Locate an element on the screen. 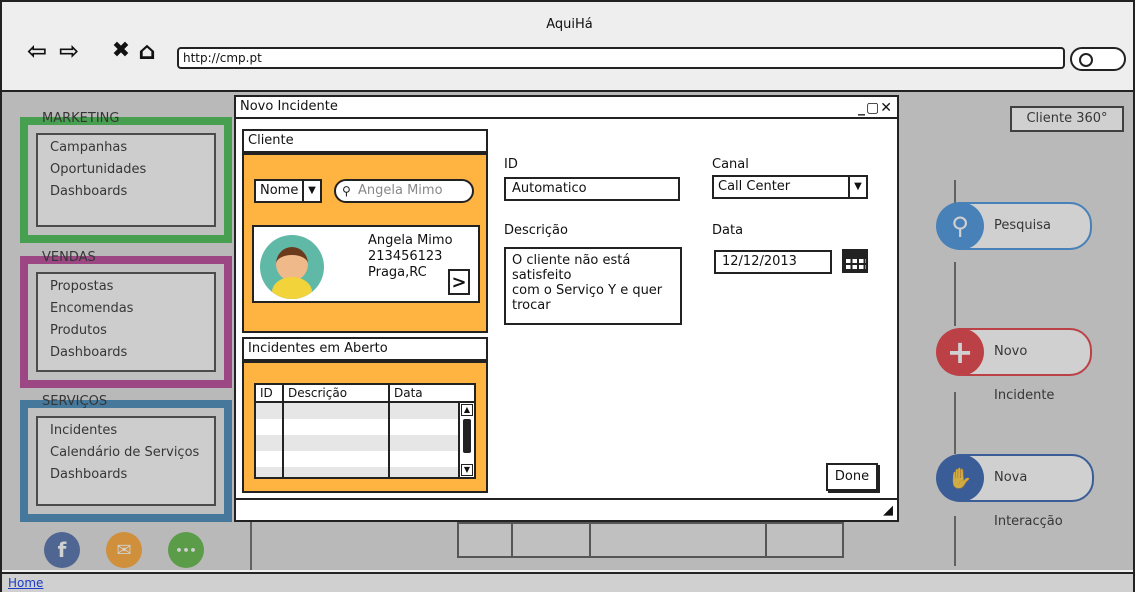 The width and height of the screenshot is (1135, 592). search-icon is located at coordinates (1098, 59).